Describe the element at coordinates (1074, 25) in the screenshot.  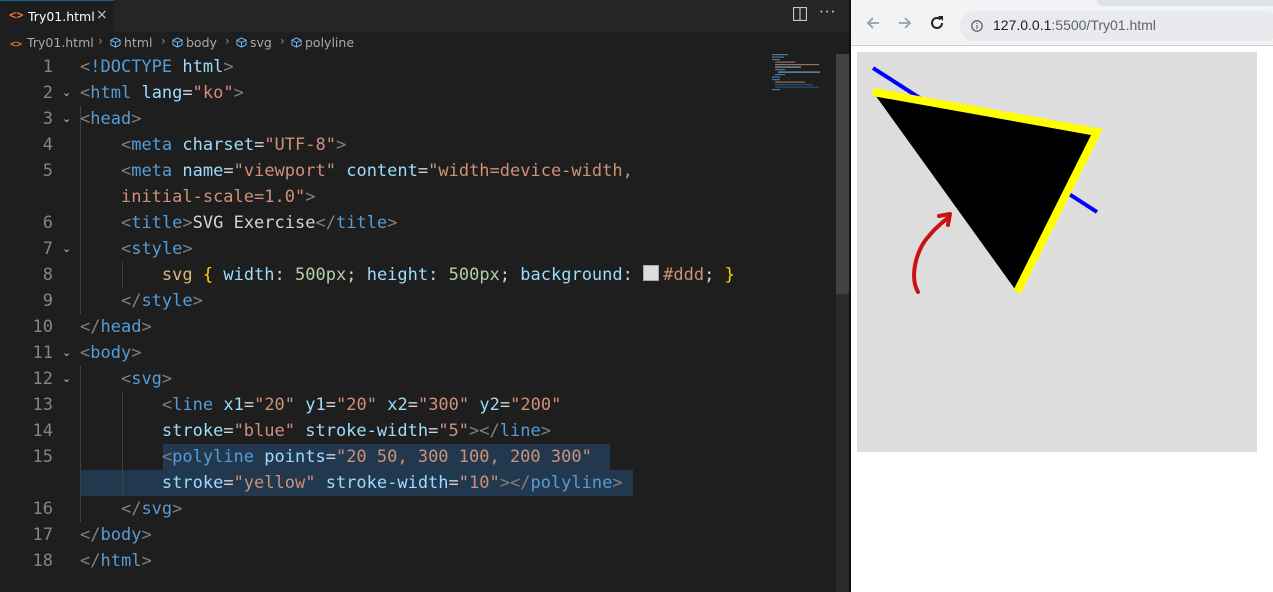
I see `url-text: 127.0.0.1:5500/Try01.html` at that location.